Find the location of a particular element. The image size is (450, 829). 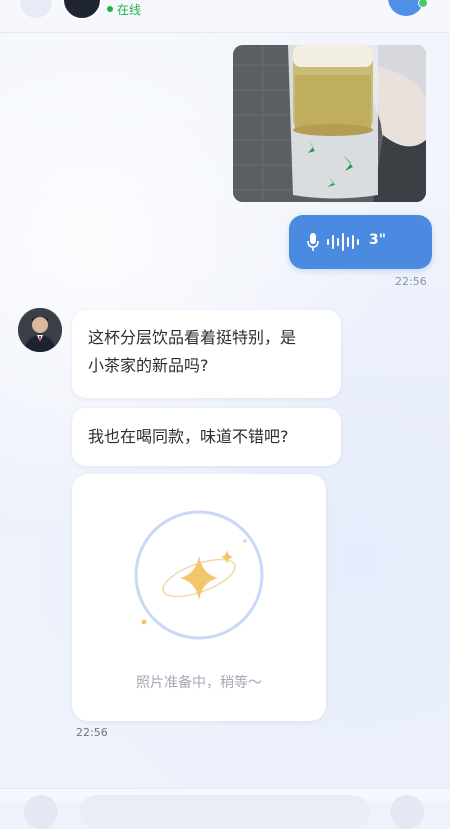

sent-photo-message is located at coordinates (329, 123).